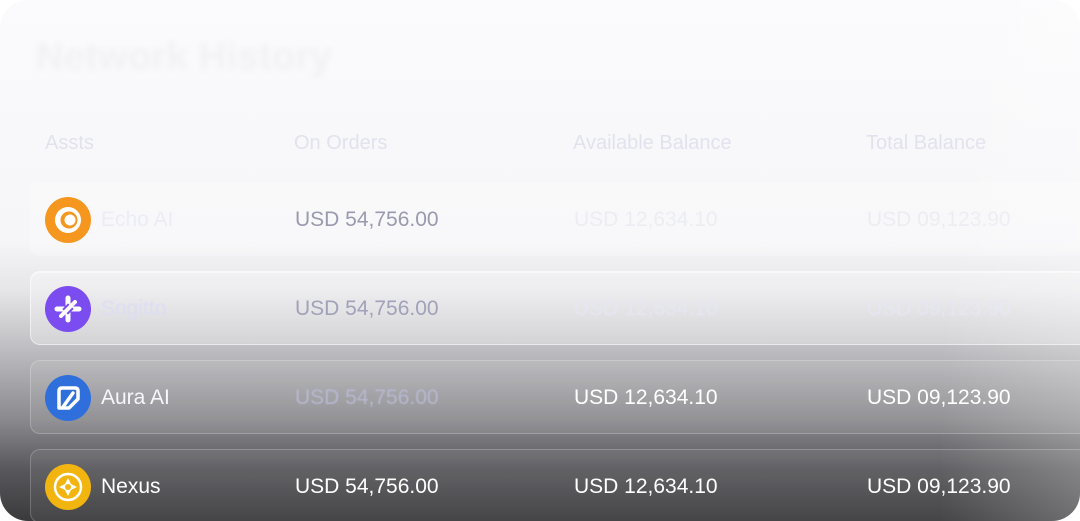 This screenshot has width=1080, height=521. Describe the element at coordinates (68, 309) in the screenshot. I see `sogitto-logo-icon` at that location.